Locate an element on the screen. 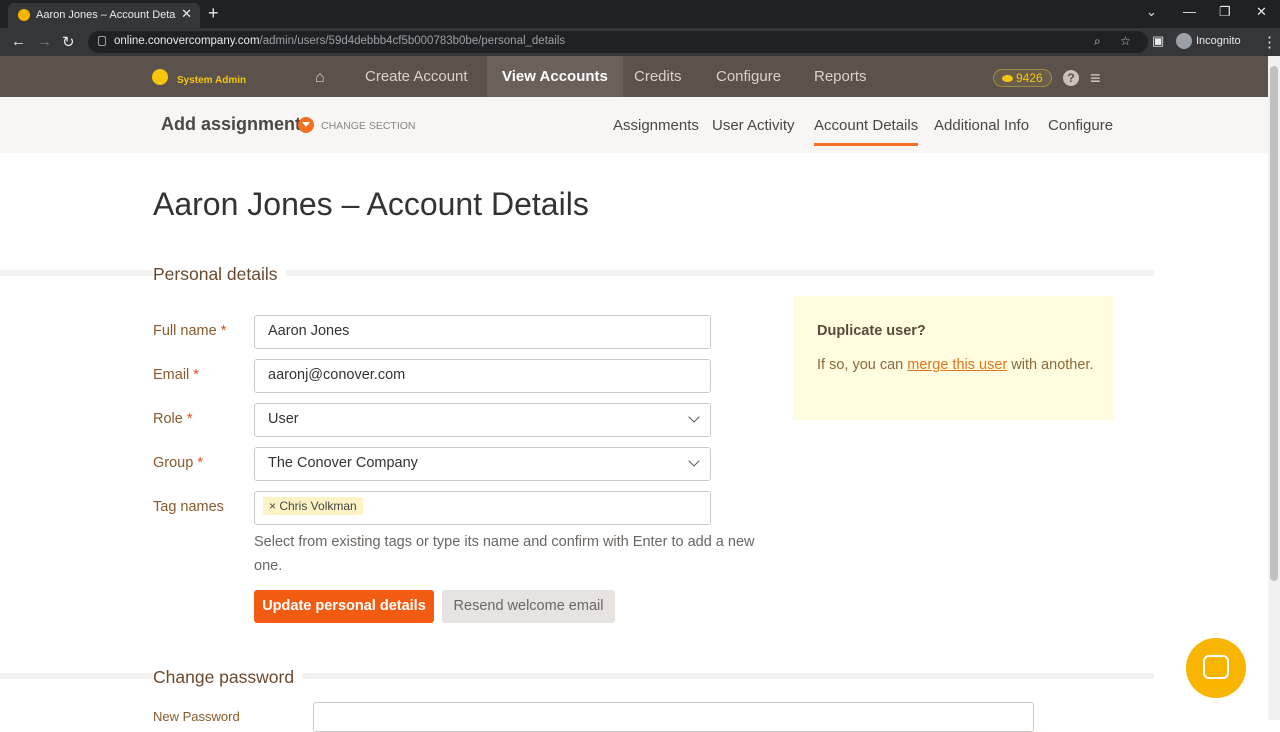 The width and height of the screenshot is (1280, 732). nav-configure: Configure is located at coordinates (748, 76).